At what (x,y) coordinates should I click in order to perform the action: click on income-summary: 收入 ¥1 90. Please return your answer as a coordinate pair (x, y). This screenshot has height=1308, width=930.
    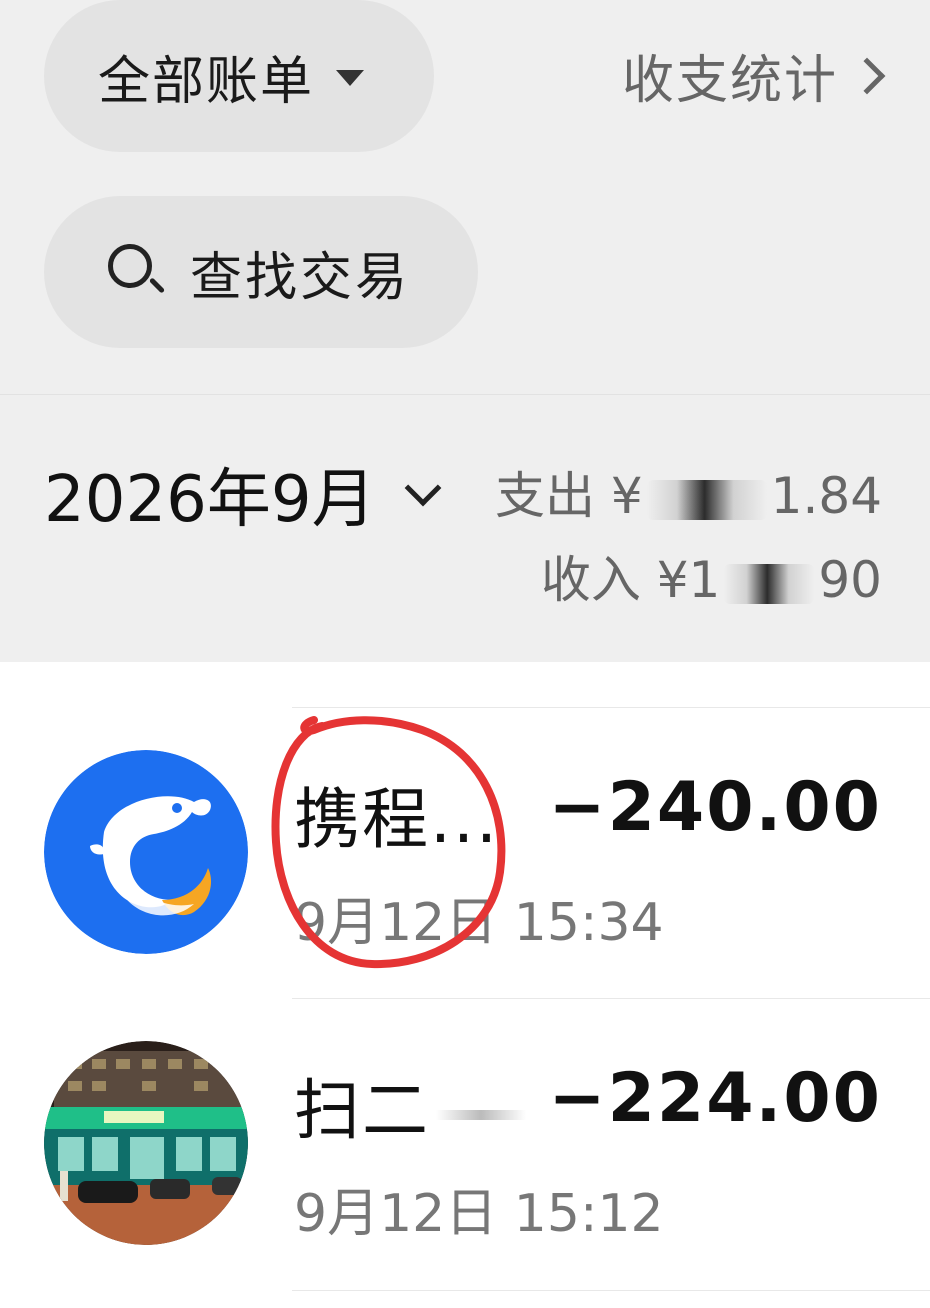
    Looking at the image, I should click on (711, 576).